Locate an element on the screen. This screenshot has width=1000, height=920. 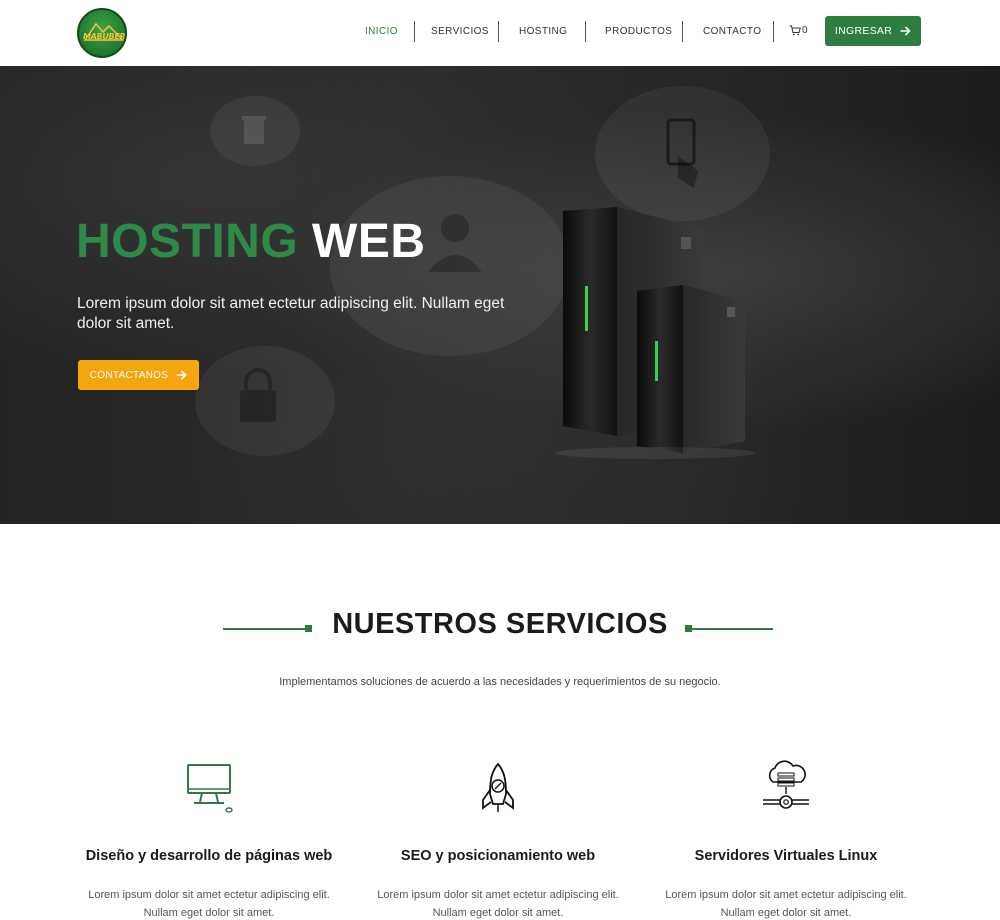
login-button-label: INGRESAR is located at coordinates (863, 31).